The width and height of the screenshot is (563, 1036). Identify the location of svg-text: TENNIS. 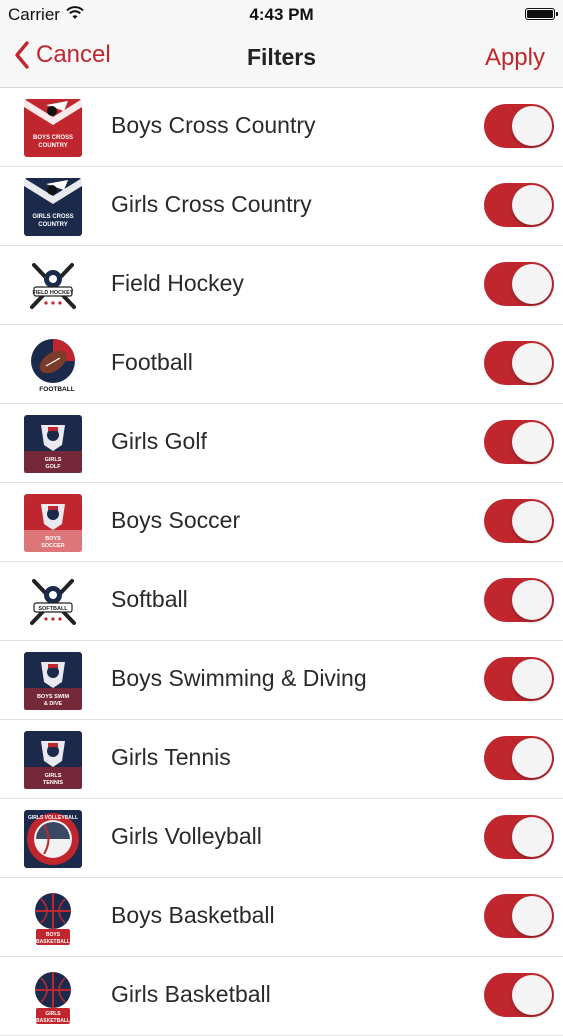
(53, 783).